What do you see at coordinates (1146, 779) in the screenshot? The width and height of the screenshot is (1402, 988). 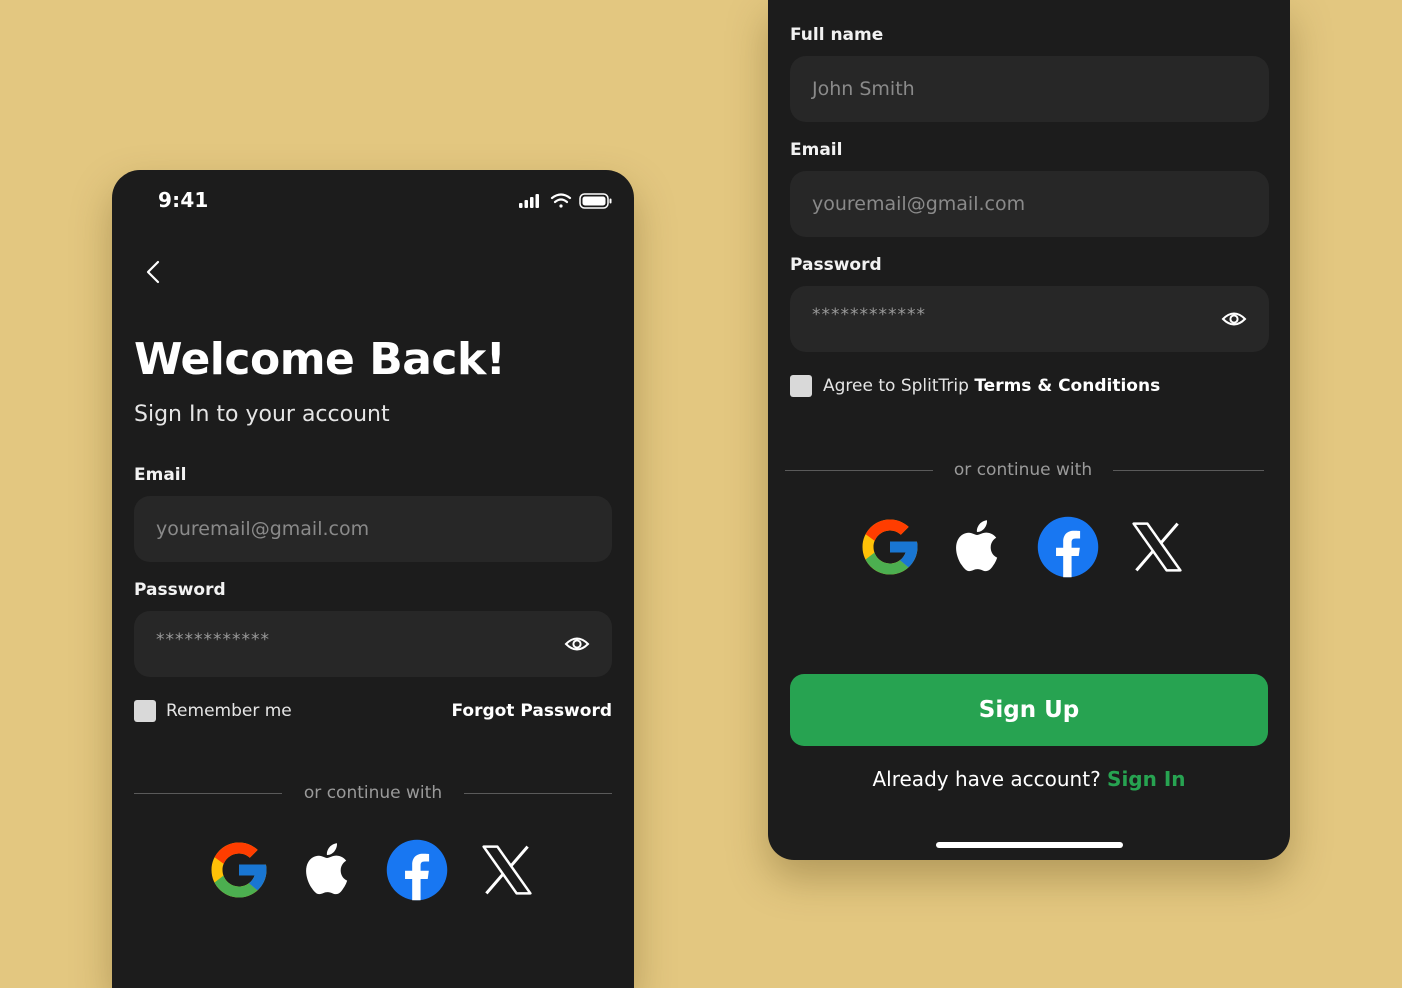 I see `sign-in-link: Sign In` at bounding box center [1146, 779].